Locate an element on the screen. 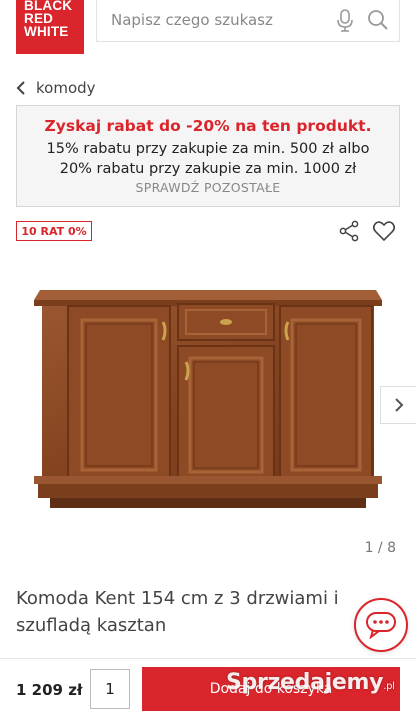  chat-icon is located at coordinates (381, 625).